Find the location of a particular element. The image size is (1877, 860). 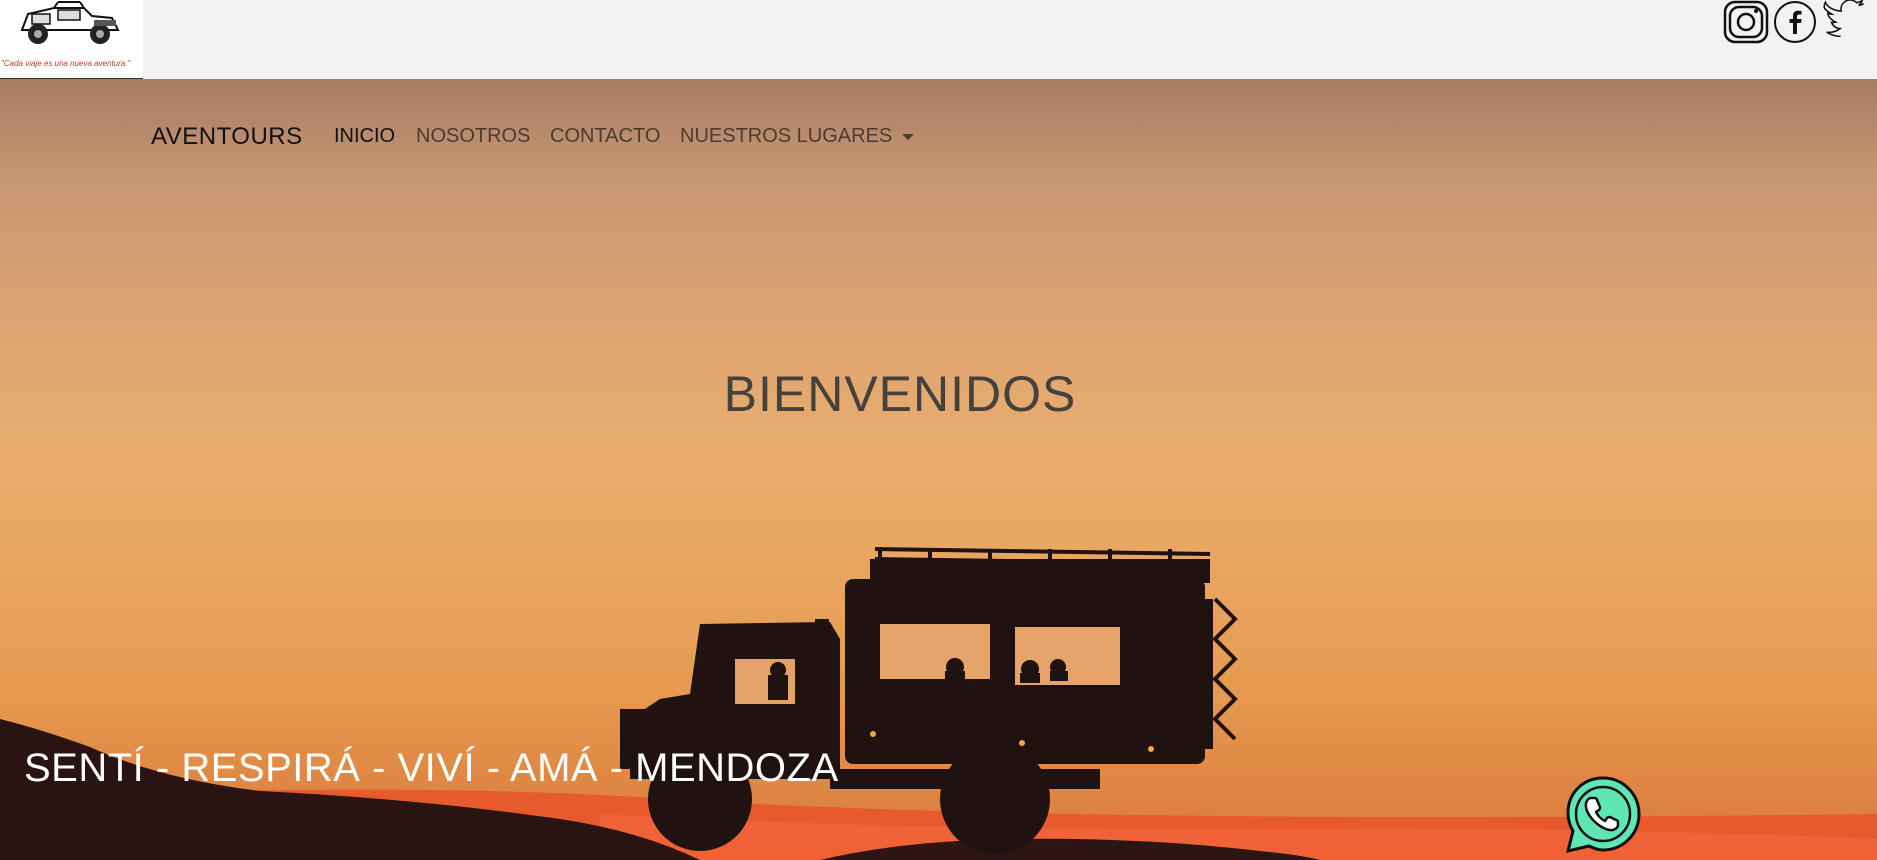

nav-nuestros-lugares-label: NUESTROS LUGARES is located at coordinates (786, 136).